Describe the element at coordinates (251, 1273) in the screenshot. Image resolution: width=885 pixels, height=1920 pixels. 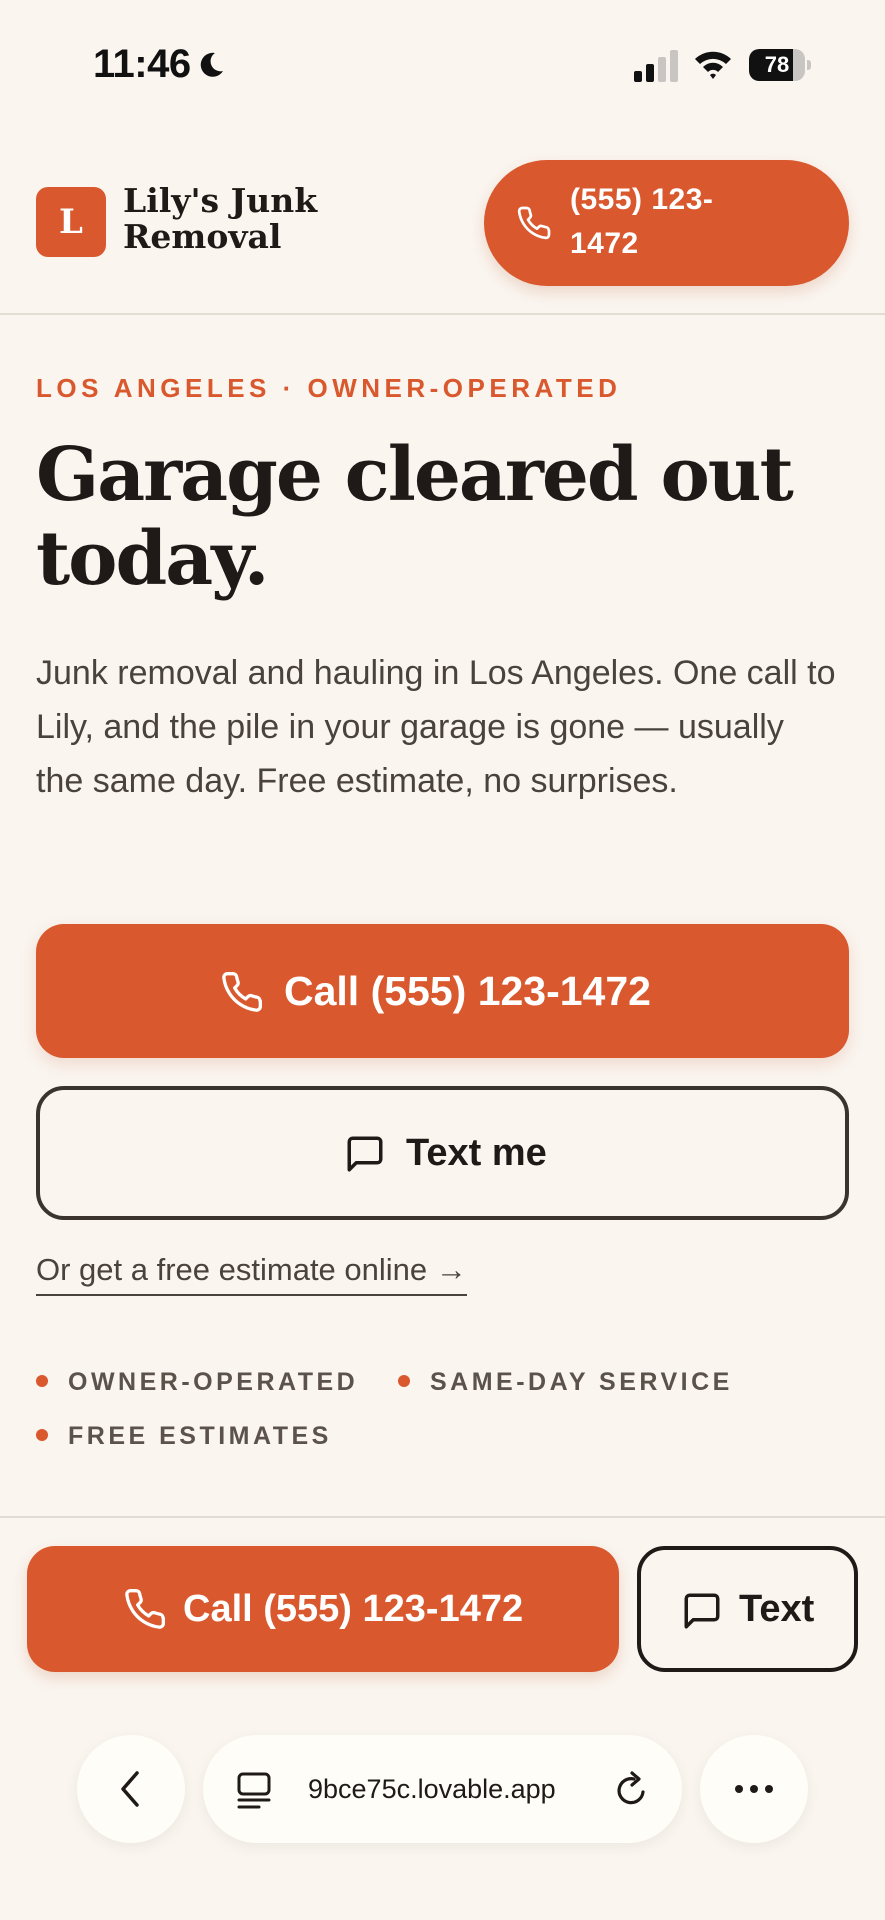
I see `free-estimate-link: Or get a free estimate online →` at that location.